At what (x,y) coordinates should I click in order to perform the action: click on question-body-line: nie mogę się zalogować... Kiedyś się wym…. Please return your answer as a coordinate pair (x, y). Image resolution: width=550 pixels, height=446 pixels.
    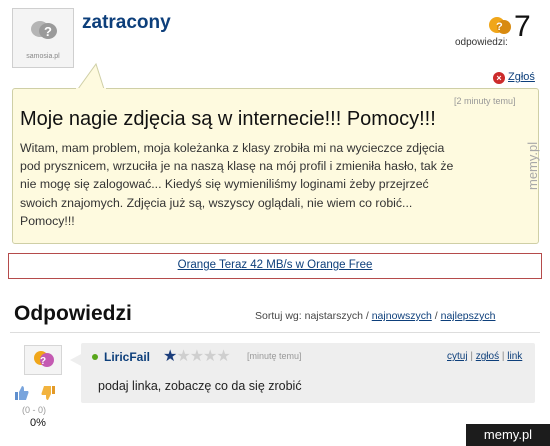
    Looking at the image, I should click on (224, 184).